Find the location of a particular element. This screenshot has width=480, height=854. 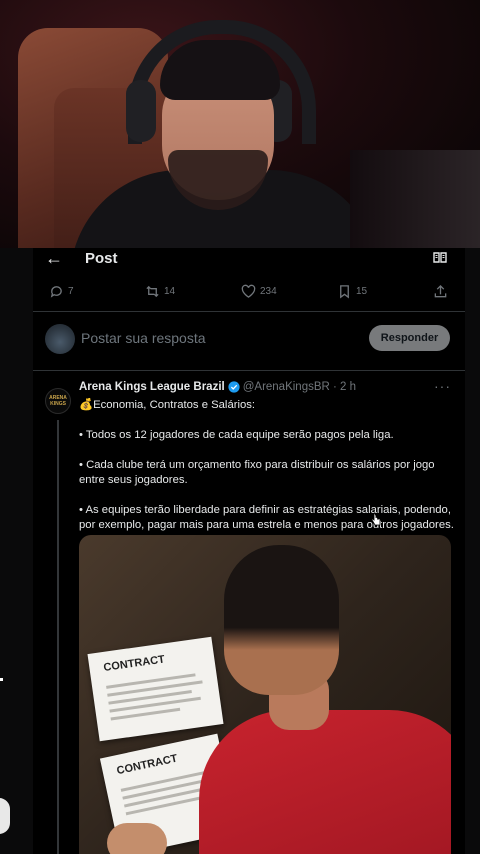

author-name: Arena Kings League Brazil is located at coordinates (152, 387).